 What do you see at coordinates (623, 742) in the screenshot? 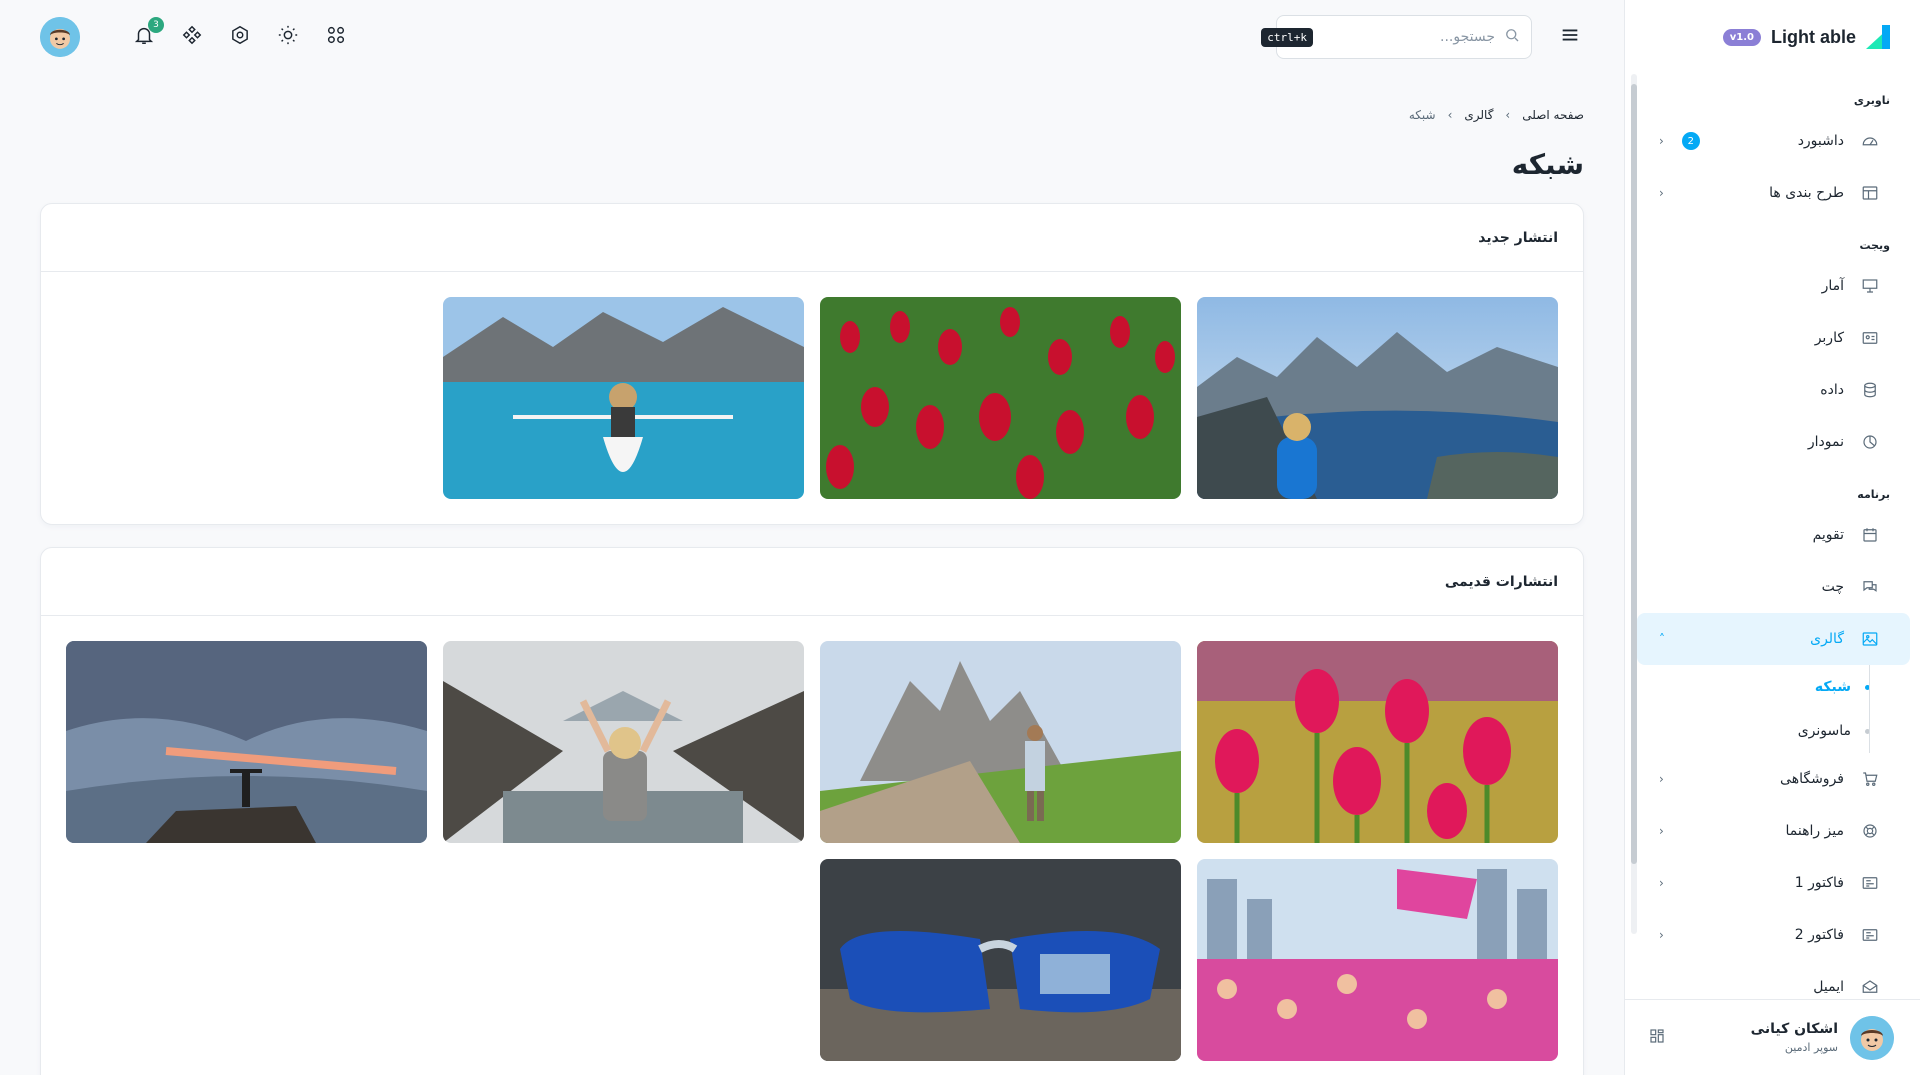
I see `gallery-image-lake-cheering` at bounding box center [623, 742].